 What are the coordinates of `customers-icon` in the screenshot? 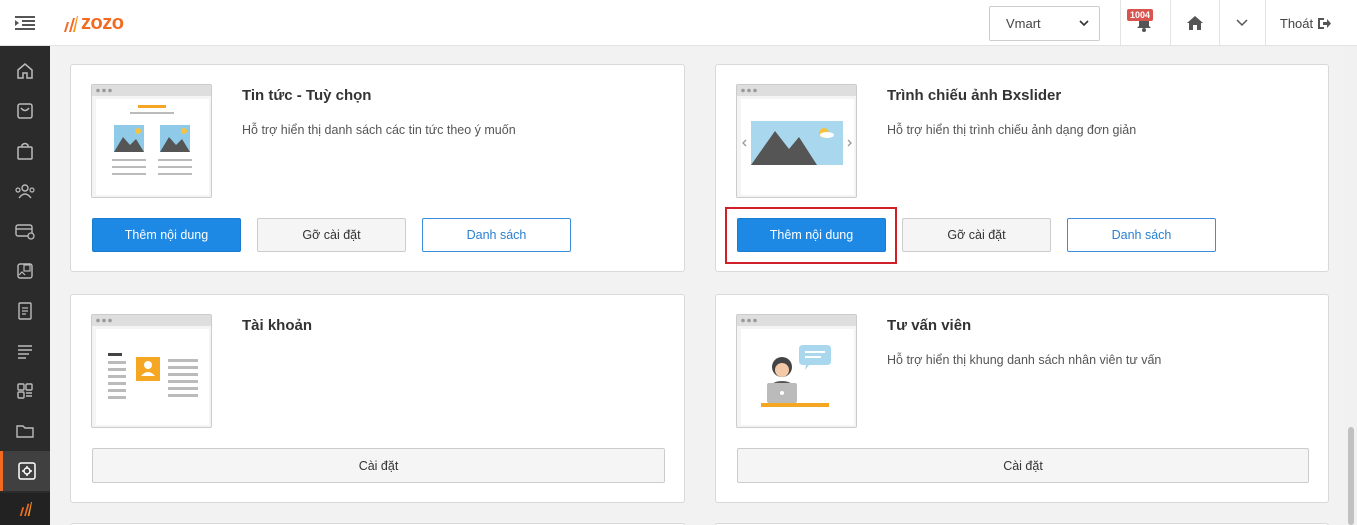 It's located at (25, 191).